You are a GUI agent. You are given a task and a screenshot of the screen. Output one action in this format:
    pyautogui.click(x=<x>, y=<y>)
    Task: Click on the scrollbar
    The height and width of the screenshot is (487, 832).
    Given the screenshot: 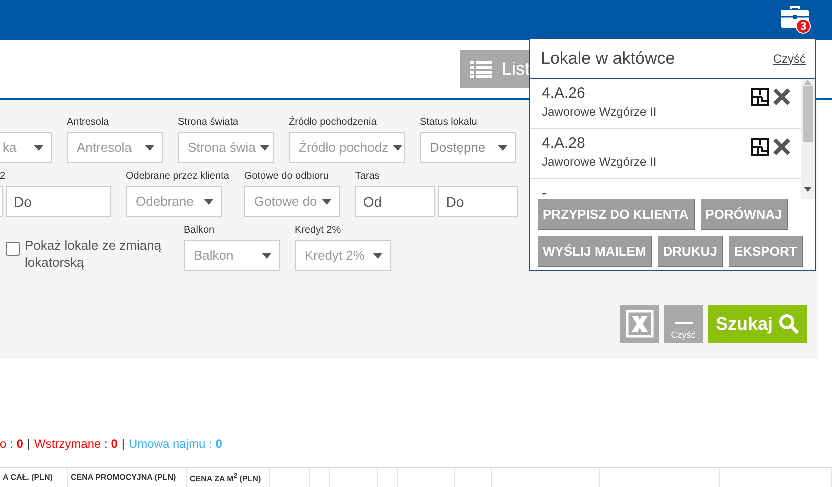 What is the action you would take?
    pyautogui.click(x=808, y=139)
    